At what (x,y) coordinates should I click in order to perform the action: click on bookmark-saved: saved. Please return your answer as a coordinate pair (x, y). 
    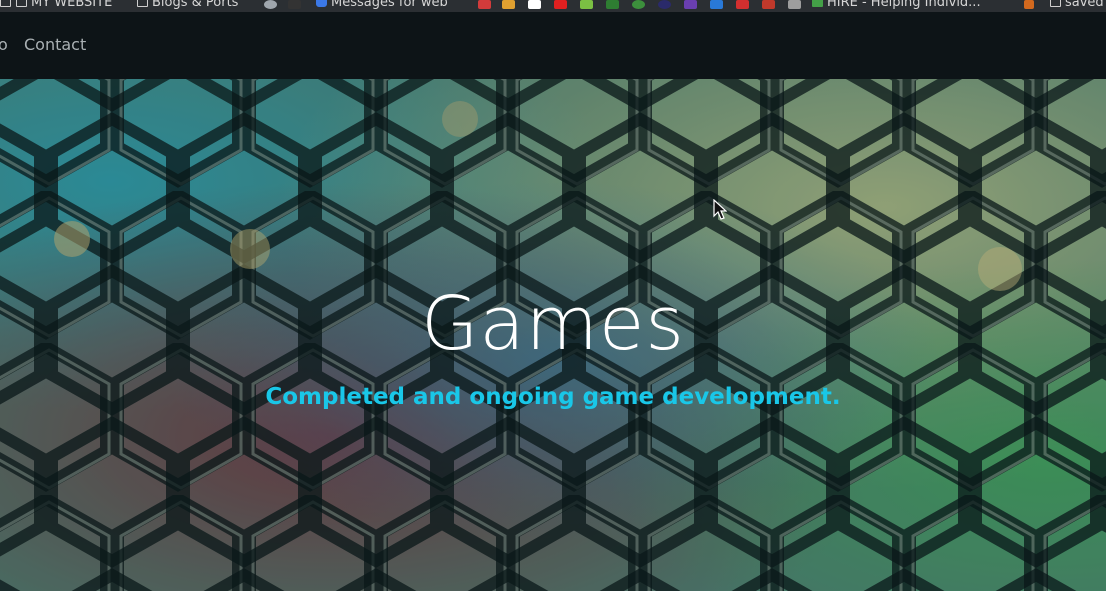
    Looking at the image, I should click on (1077, 5).